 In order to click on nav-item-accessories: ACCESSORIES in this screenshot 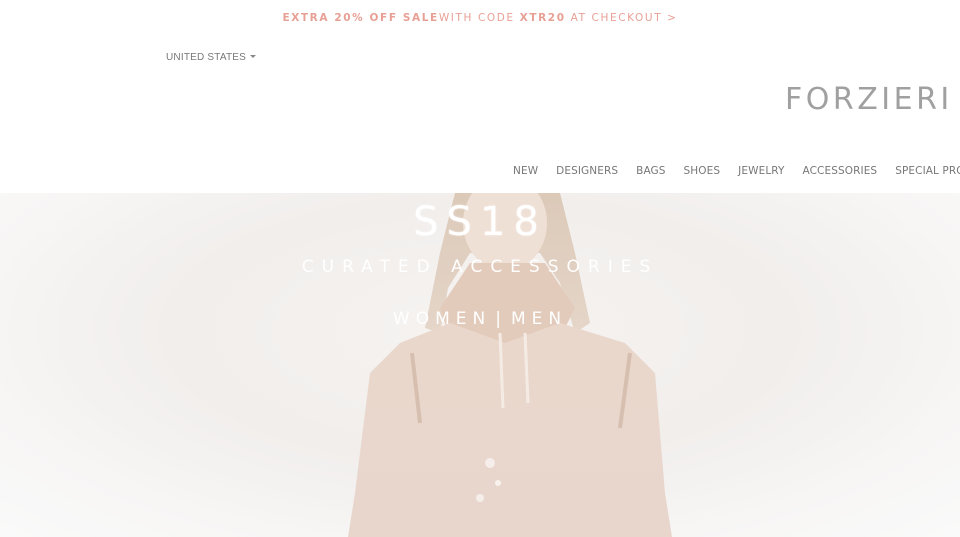, I will do `click(840, 171)`.